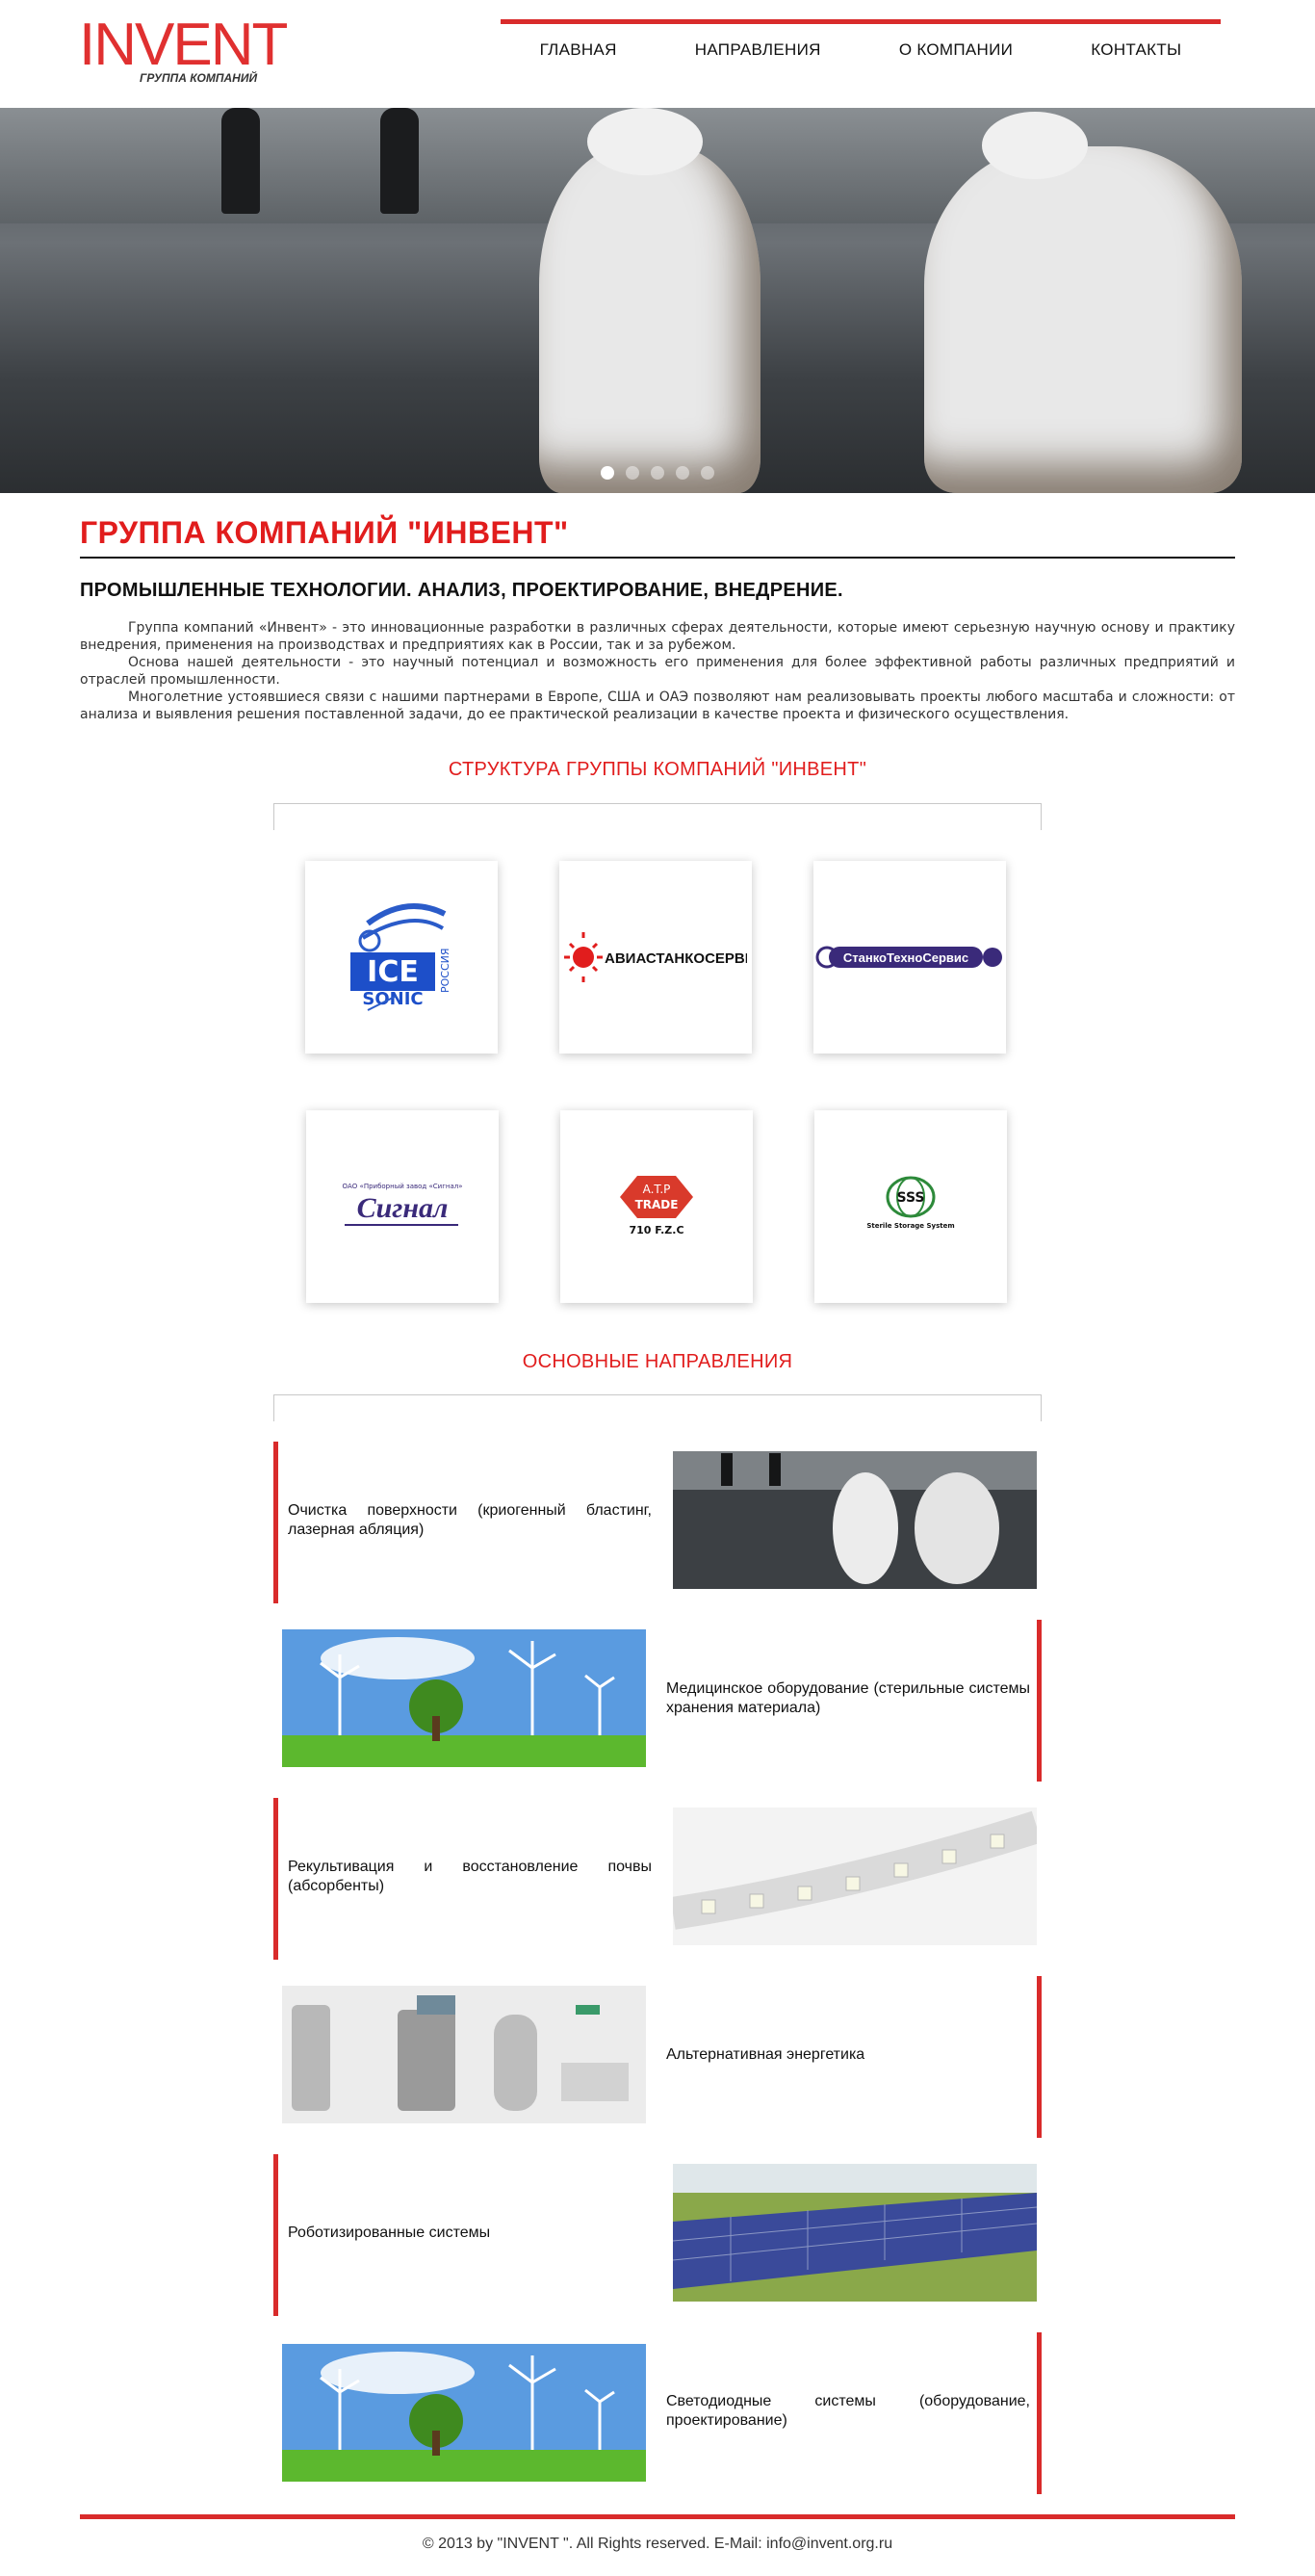  What do you see at coordinates (393, 972) in the screenshot?
I see `svg-text: ICE` at bounding box center [393, 972].